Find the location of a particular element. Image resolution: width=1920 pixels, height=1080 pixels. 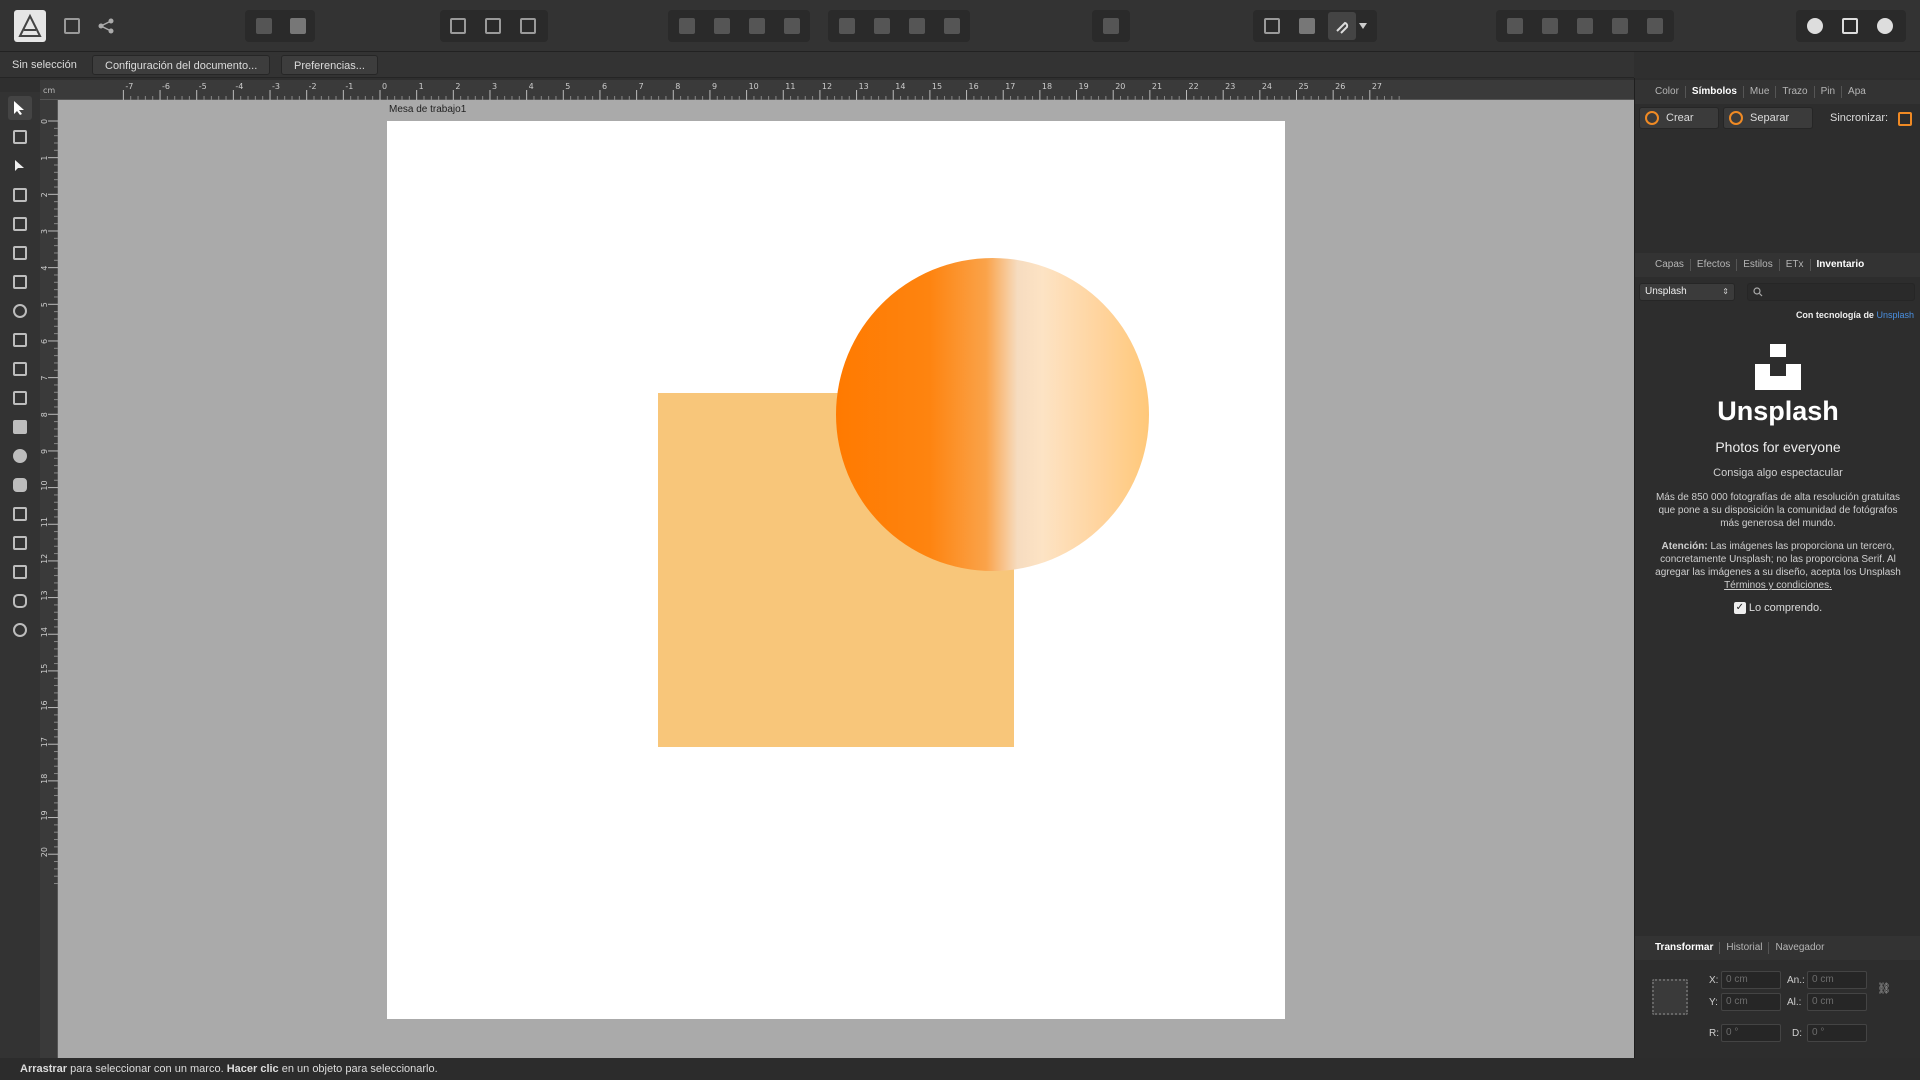

geometry-subtract-icon is located at coordinates (1550, 26).